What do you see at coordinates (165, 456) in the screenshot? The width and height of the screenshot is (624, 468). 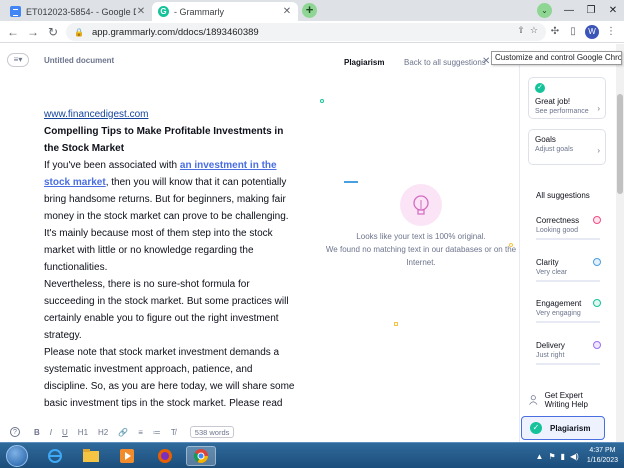 I see `firefox-icon` at bounding box center [165, 456].